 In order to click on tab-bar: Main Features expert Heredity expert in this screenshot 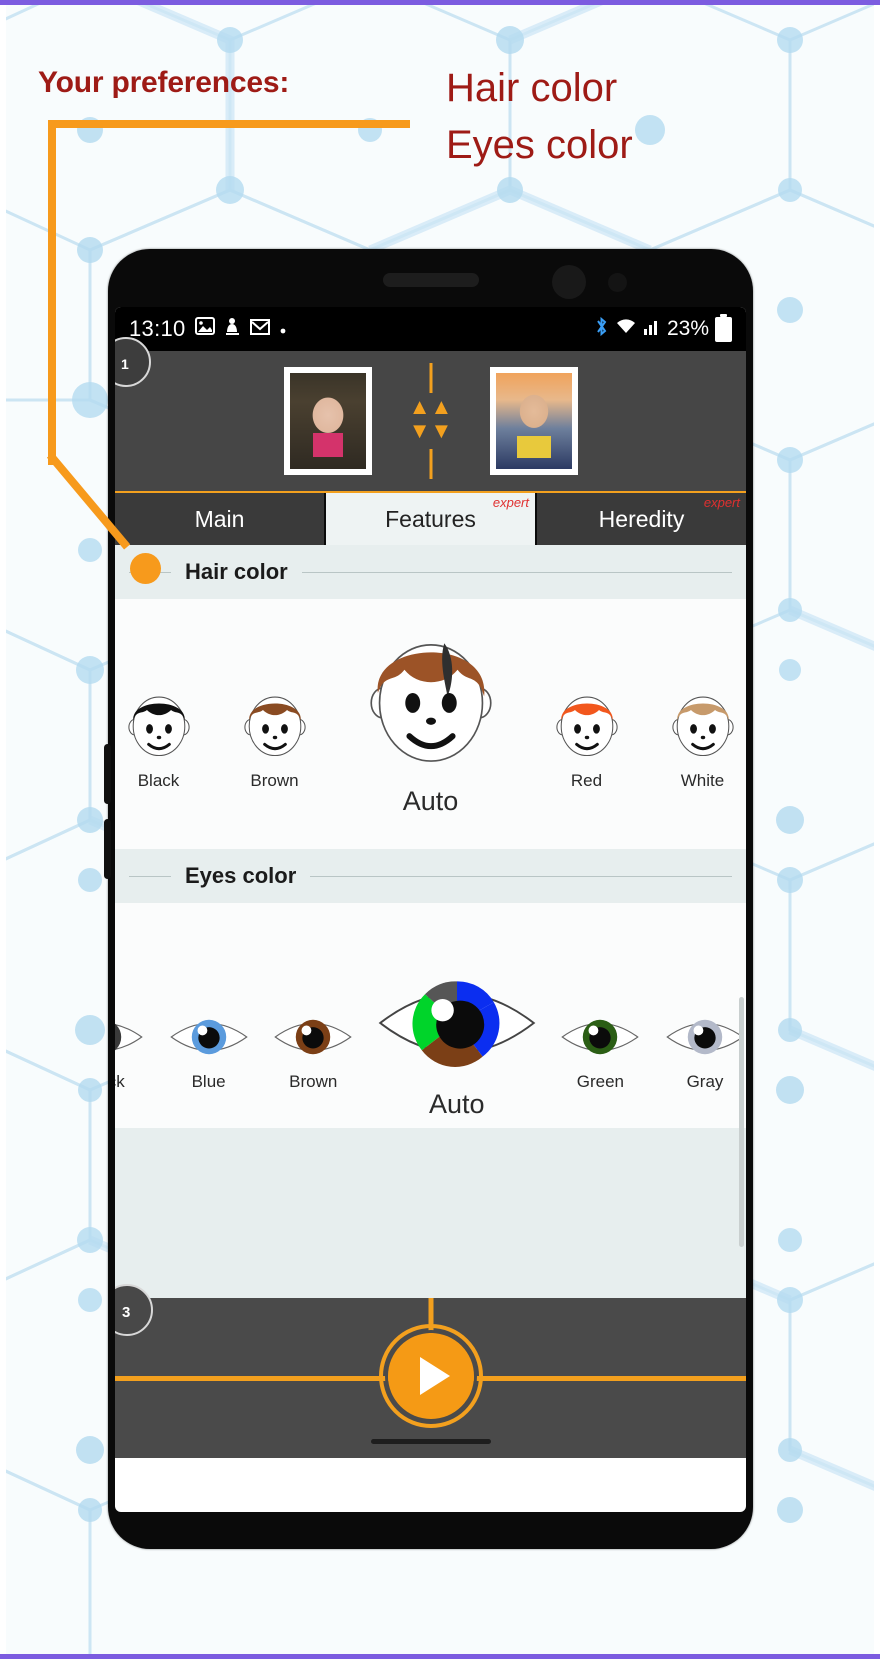, I will do `click(430, 518)`.